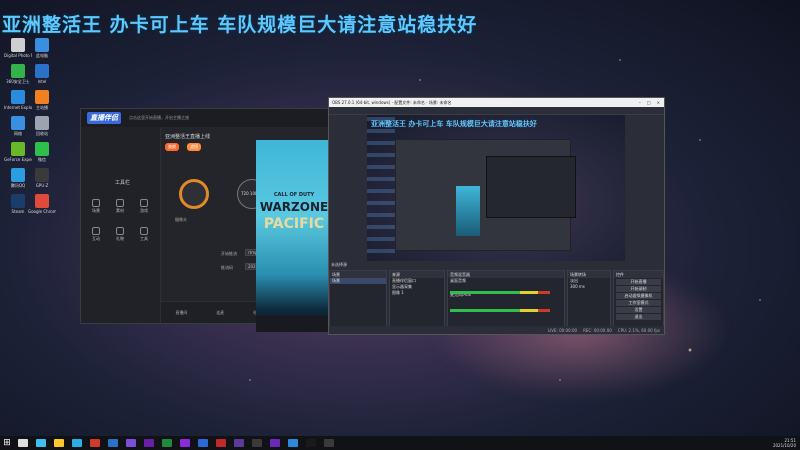 The height and width of the screenshot is (450, 800). I want to click on exit-button: 退出, so click(638, 317).